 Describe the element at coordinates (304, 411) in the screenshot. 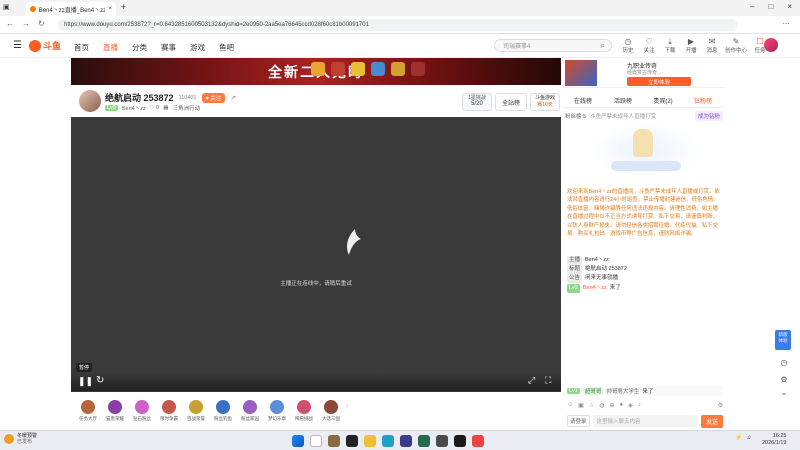

I see `gift-item: 稀愿挑战` at that location.